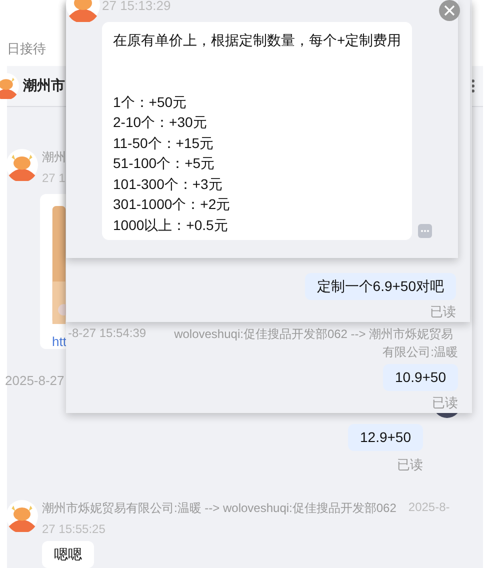 This screenshot has height=568, width=491. I want to click on sender-name: woloveshuqi:促佳搜品开发部062 --> 潮州市烁妮贸易, so click(314, 334).